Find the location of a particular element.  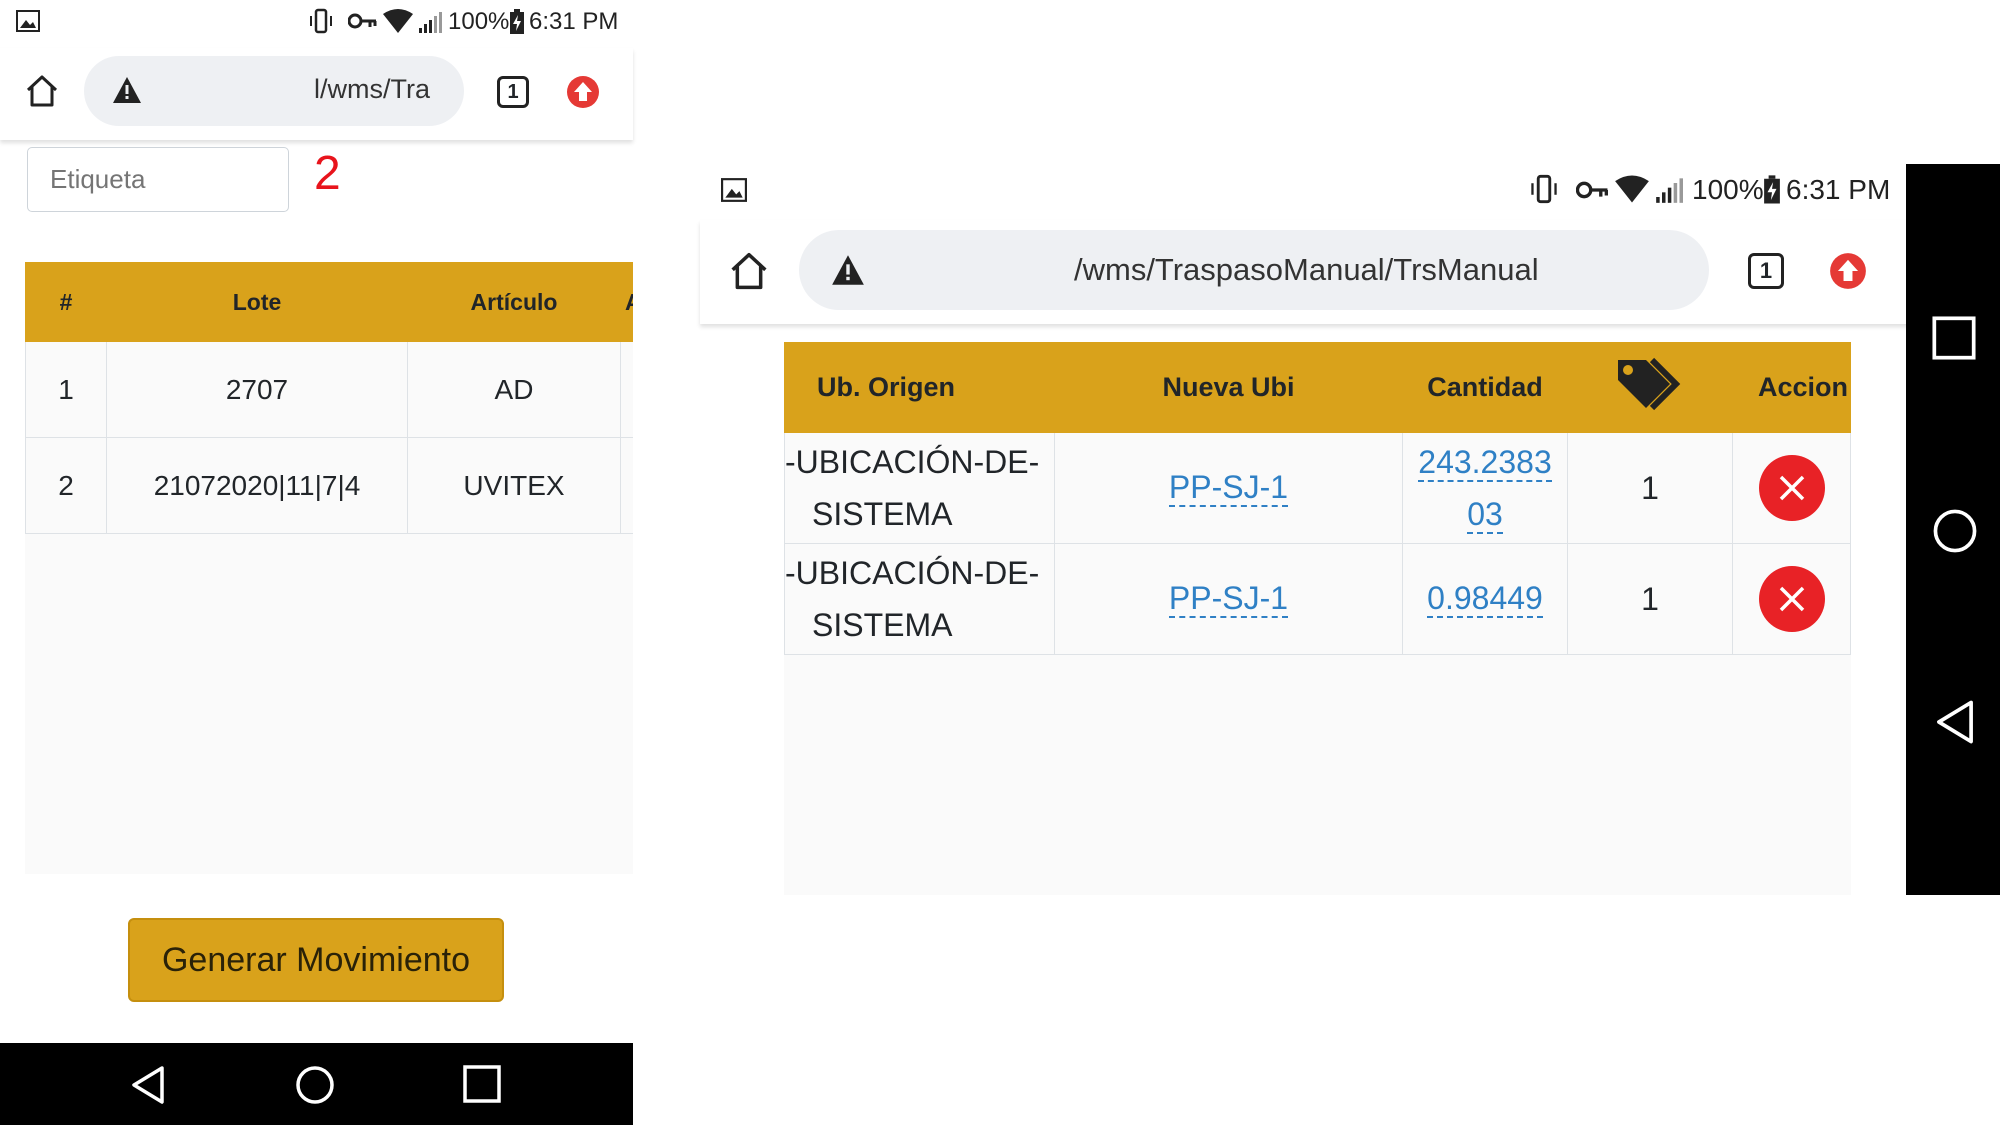

cantidad-link: 243.2383 is located at coordinates (1485, 463).